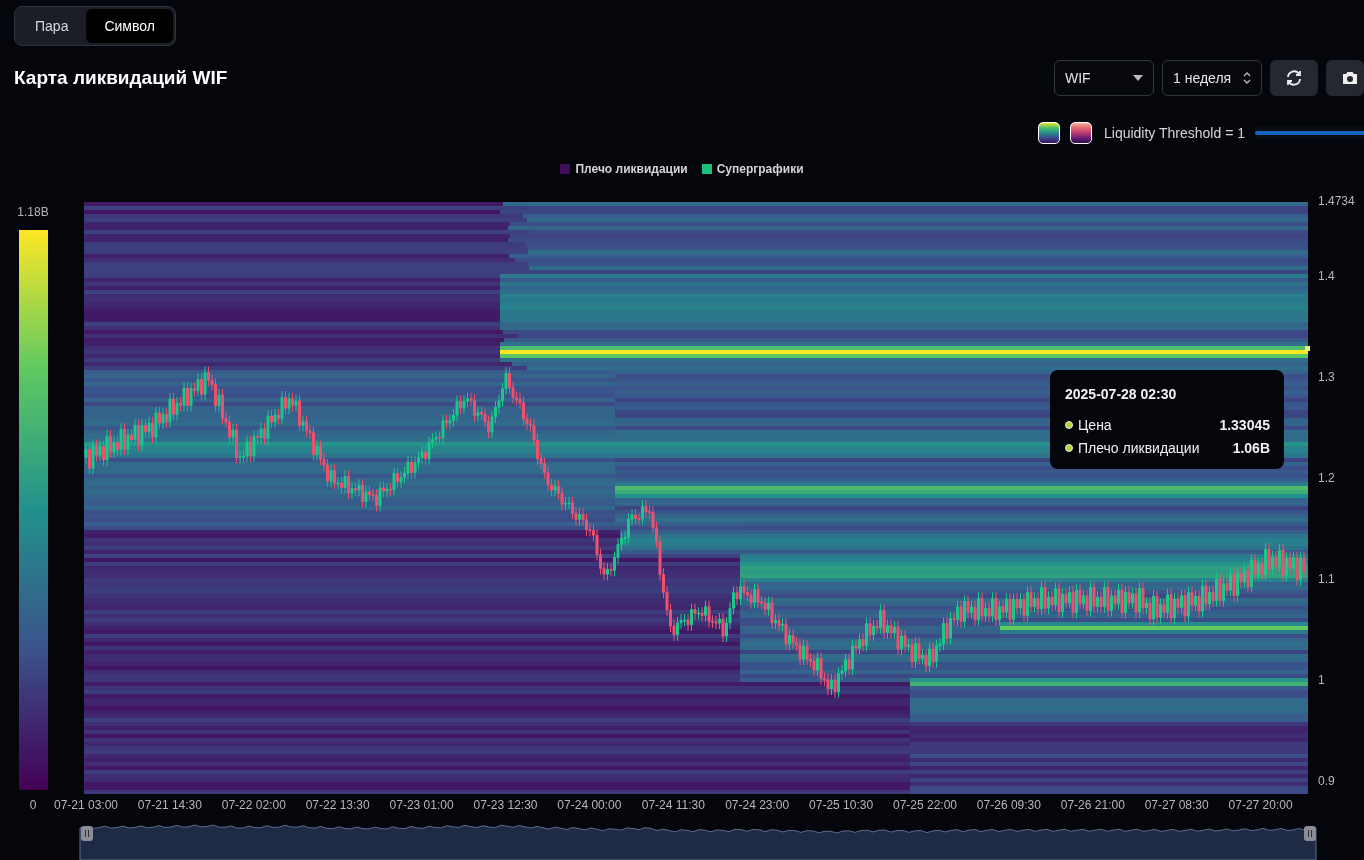 This screenshot has height=860, width=1364. Describe the element at coordinates (1336, 201) in the screenshot. I see `price-axis-label: 1.4734` at that location.